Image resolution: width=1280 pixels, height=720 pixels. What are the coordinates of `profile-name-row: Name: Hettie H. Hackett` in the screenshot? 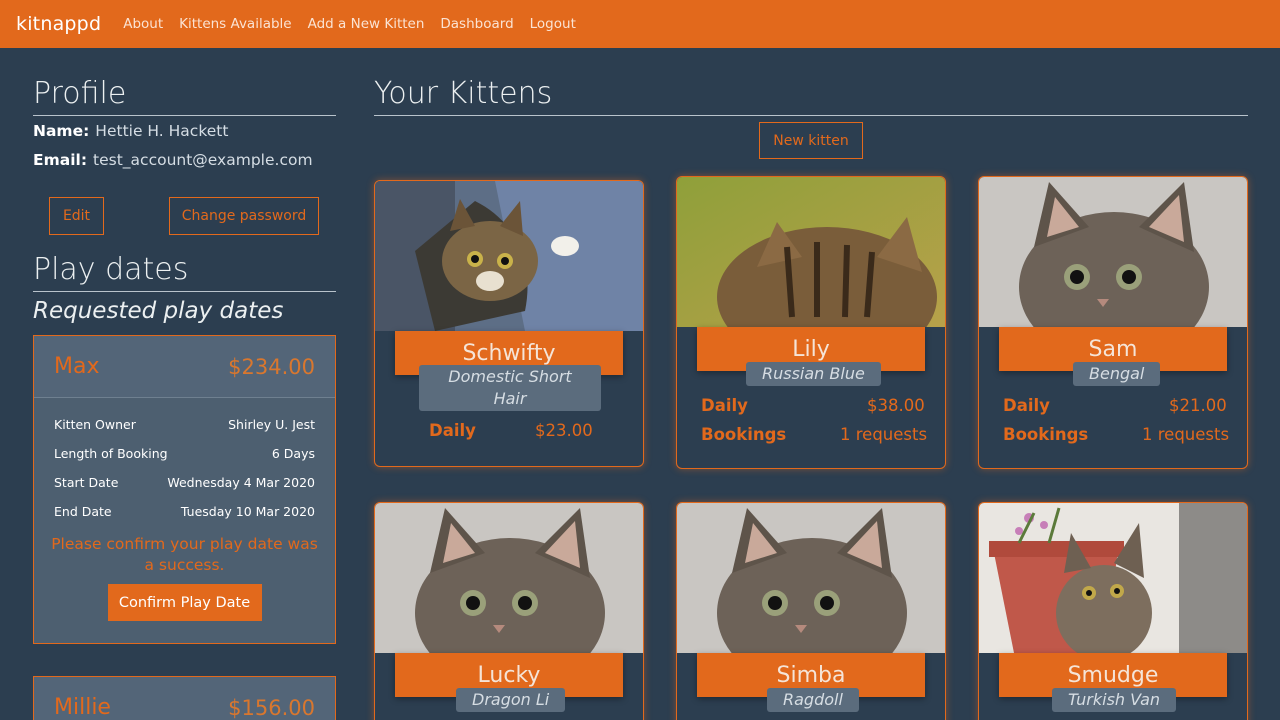 It's located at (130, 131).